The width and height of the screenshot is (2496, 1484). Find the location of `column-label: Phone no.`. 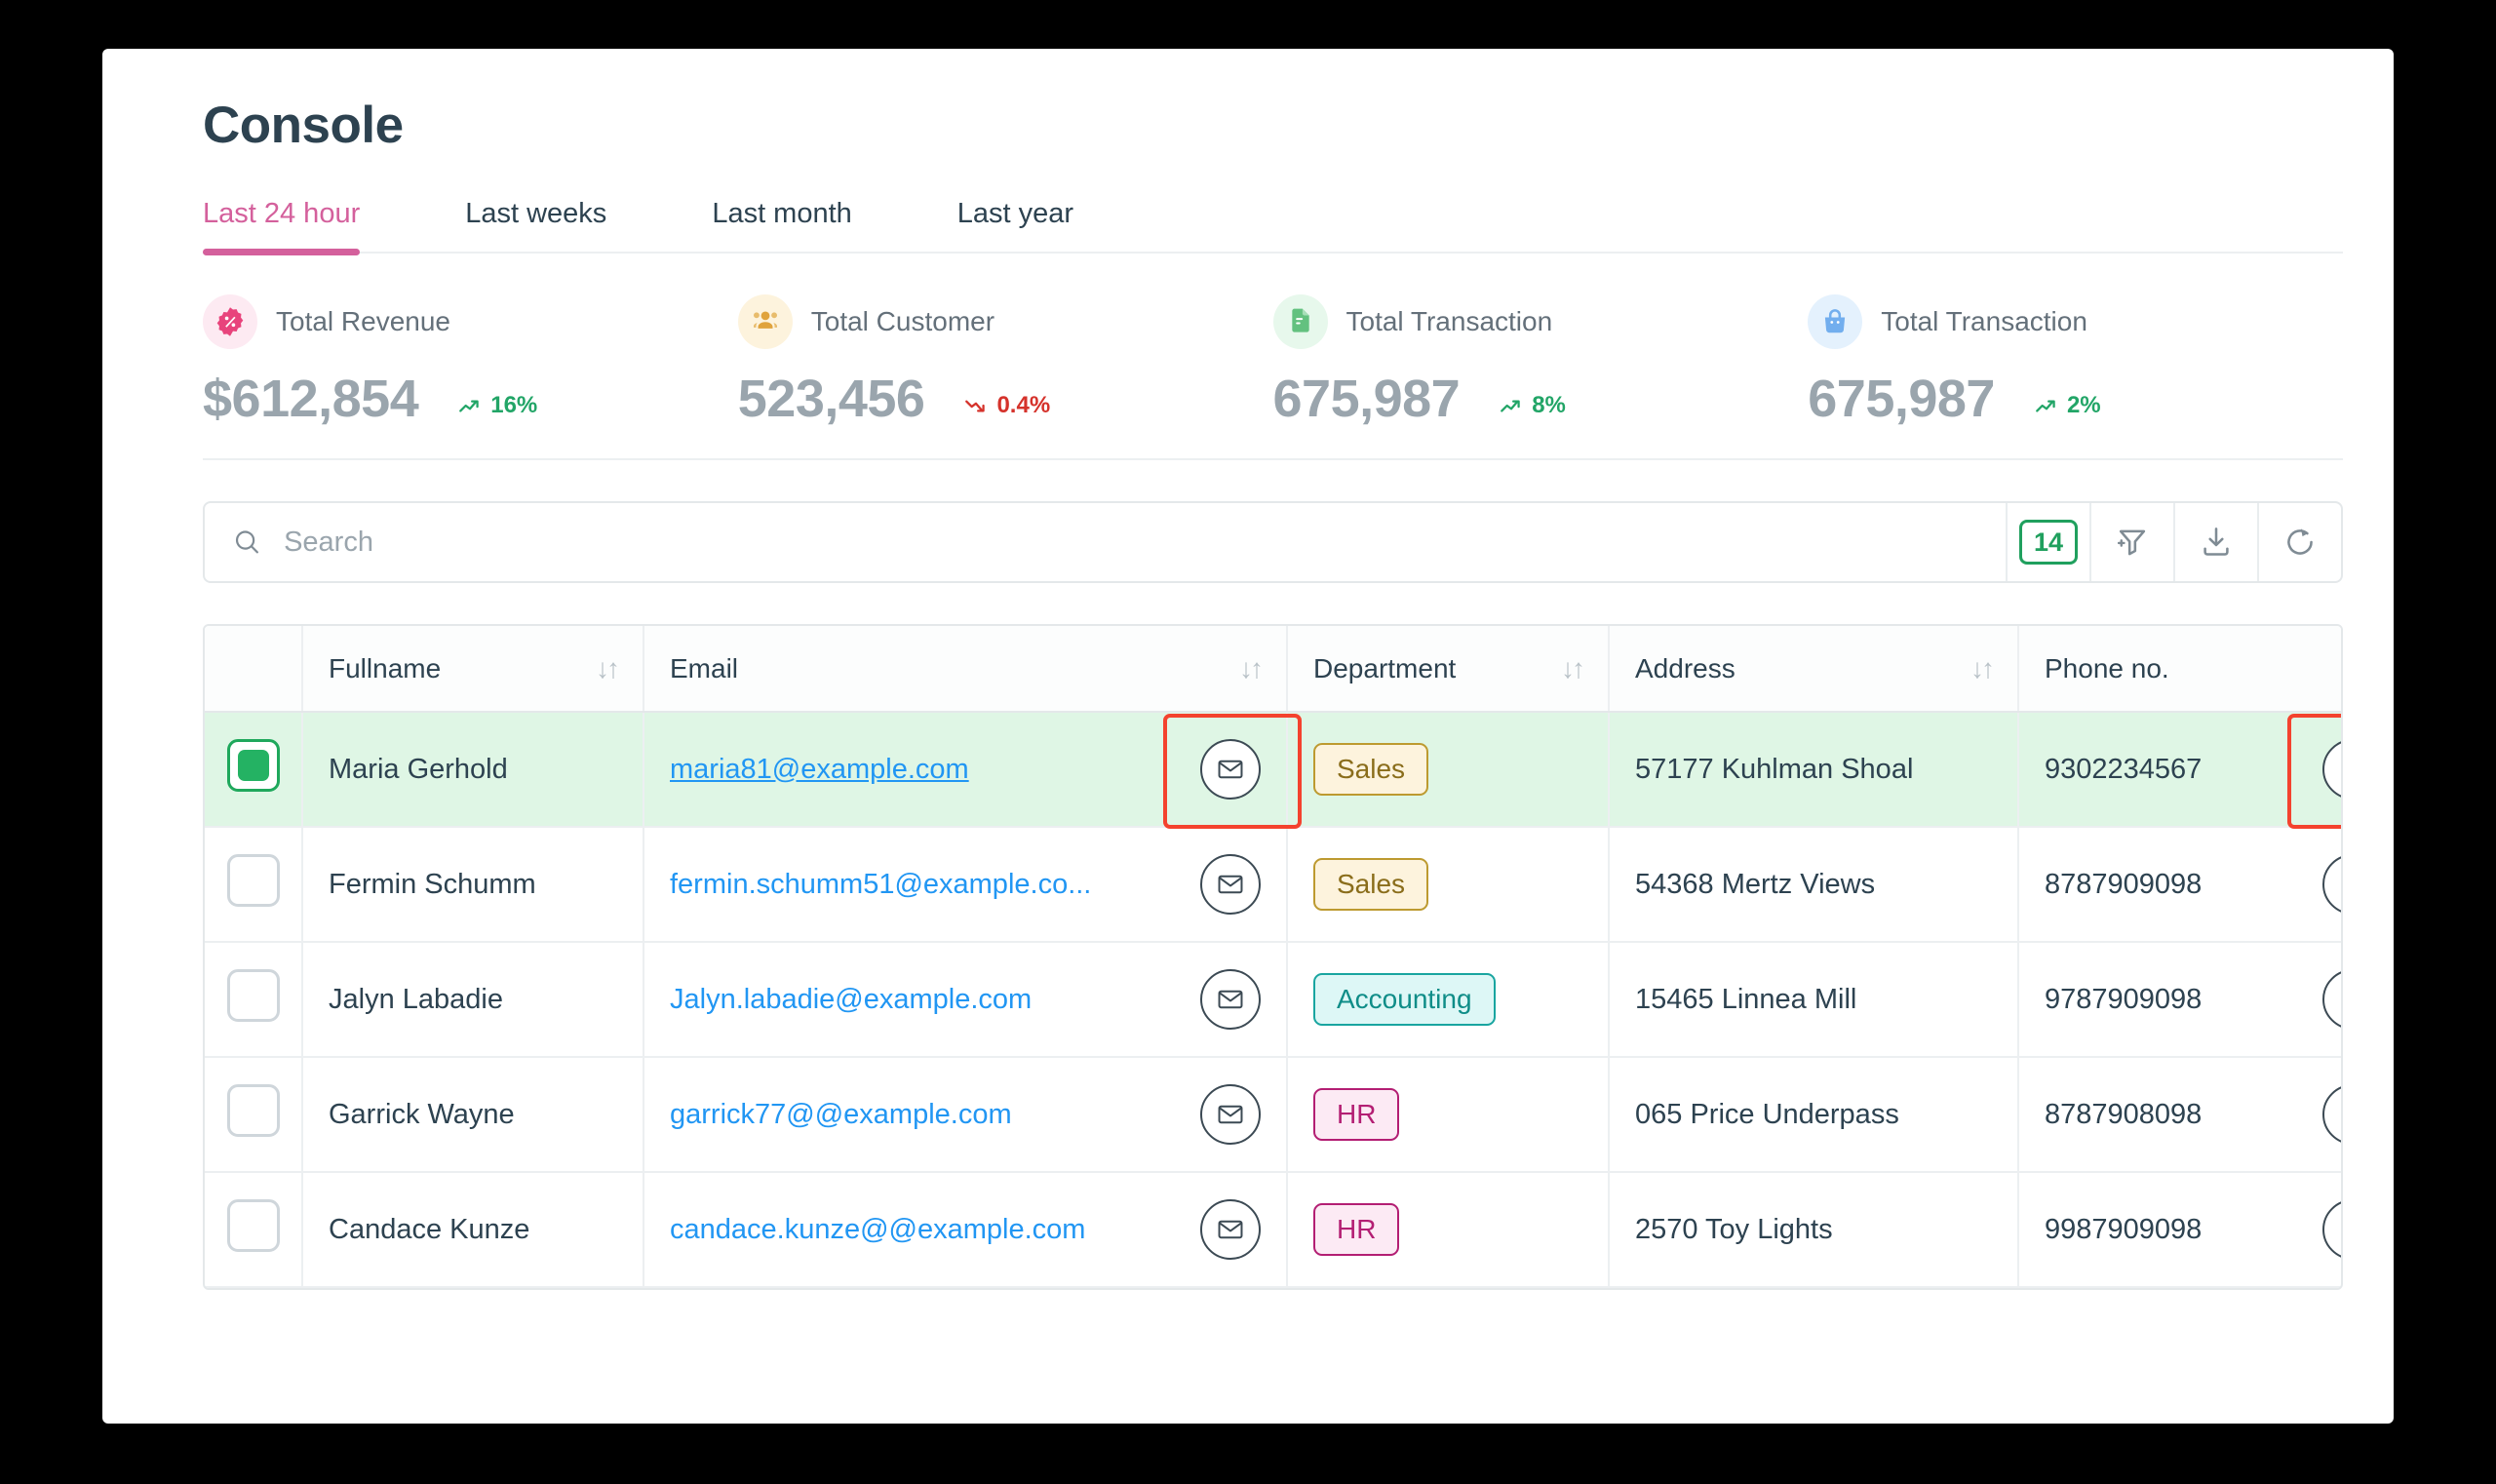

column-label: Phone no. is located at coordinates (2107, 667).